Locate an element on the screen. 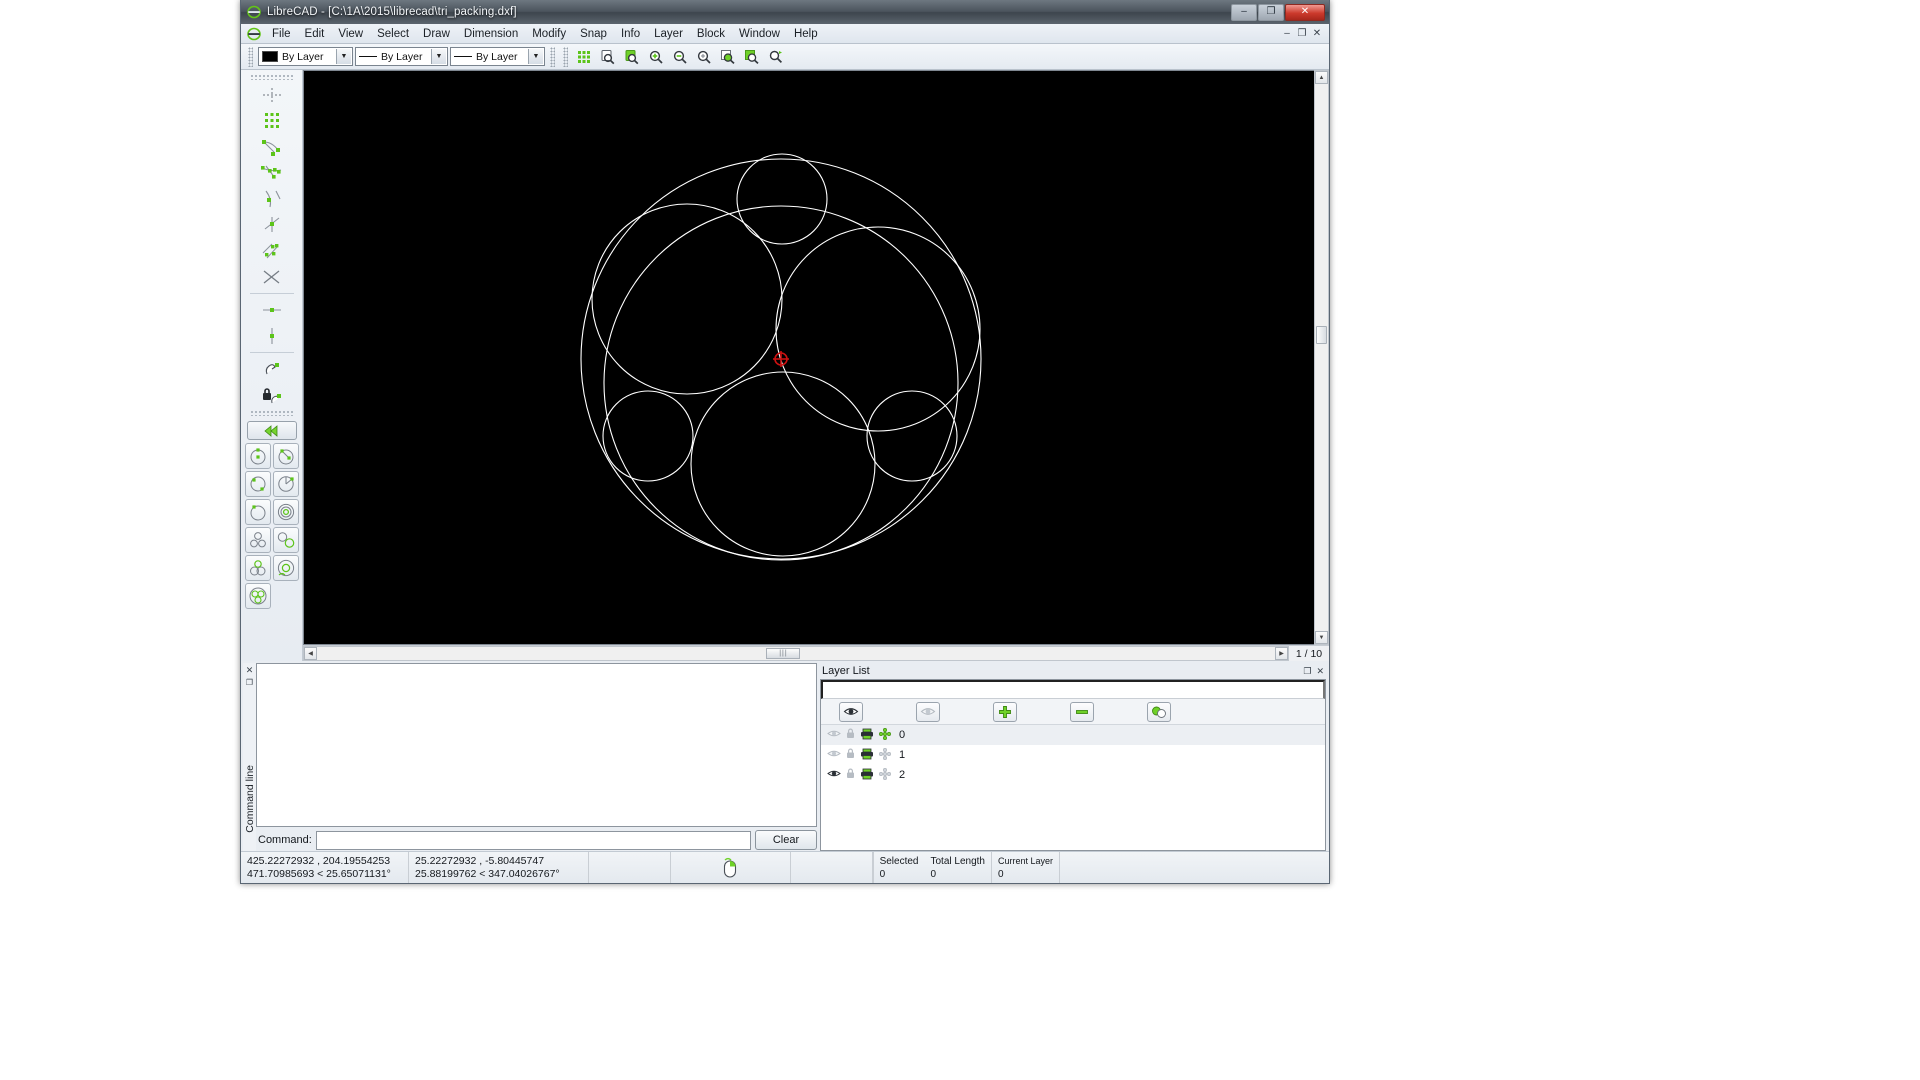  menu-item-file: File is located at coordinates (281, 34).